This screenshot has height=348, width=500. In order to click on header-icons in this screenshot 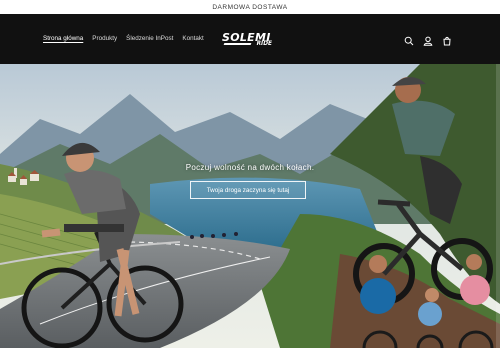, I will do `click(428, 39)`.